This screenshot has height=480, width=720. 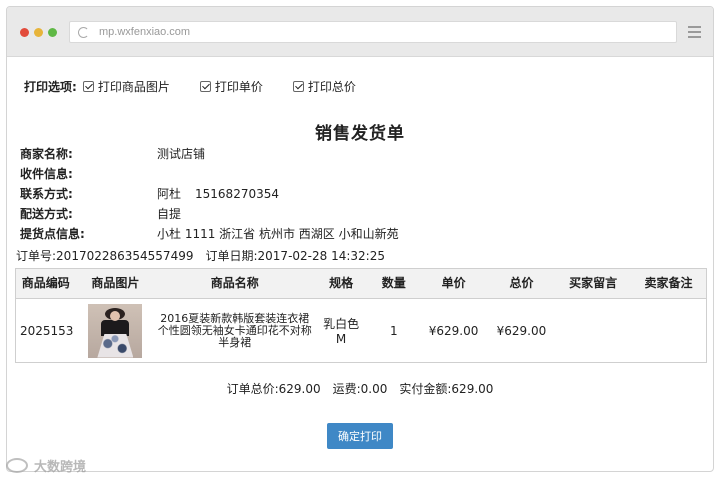 I want to click on reload-icon, so click(x=83, y=32).